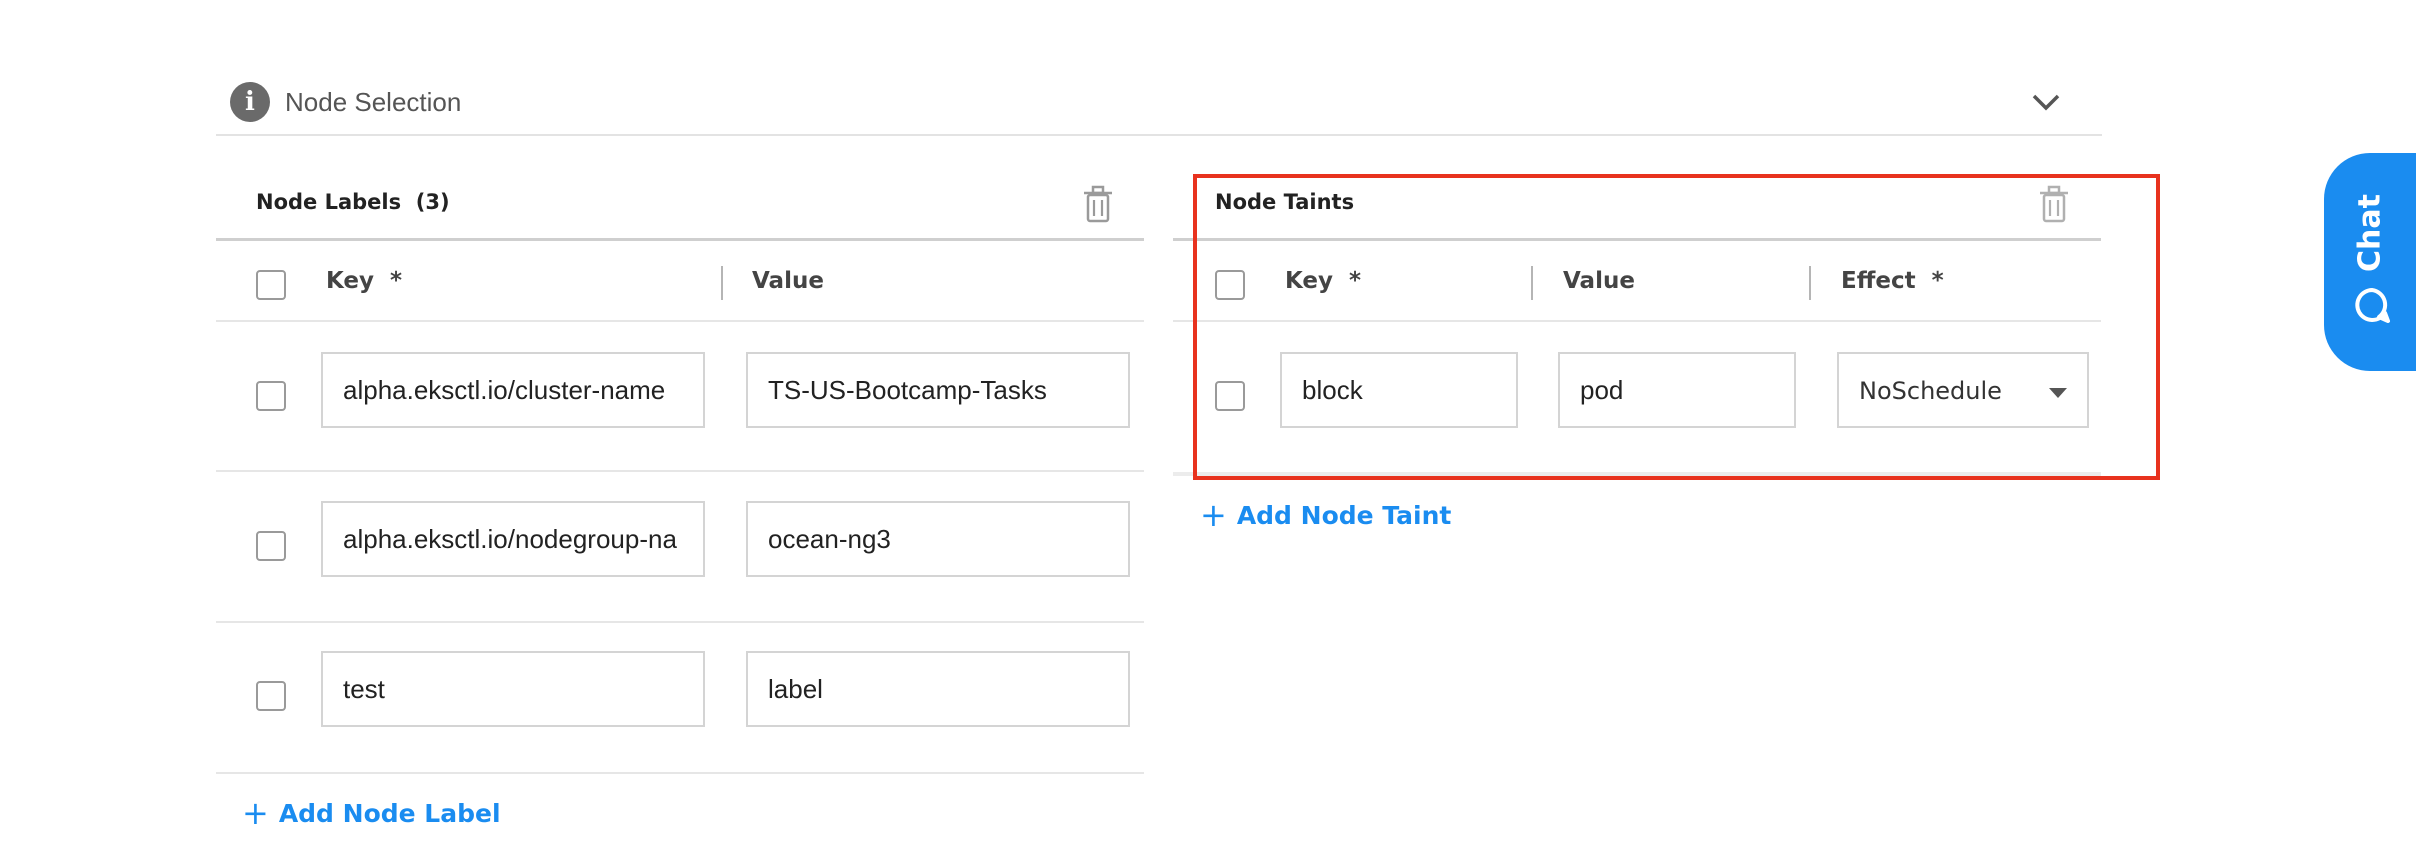 The image size is (2416, 868). I want to click on chat-bubble-icon, so click(2372, 305).